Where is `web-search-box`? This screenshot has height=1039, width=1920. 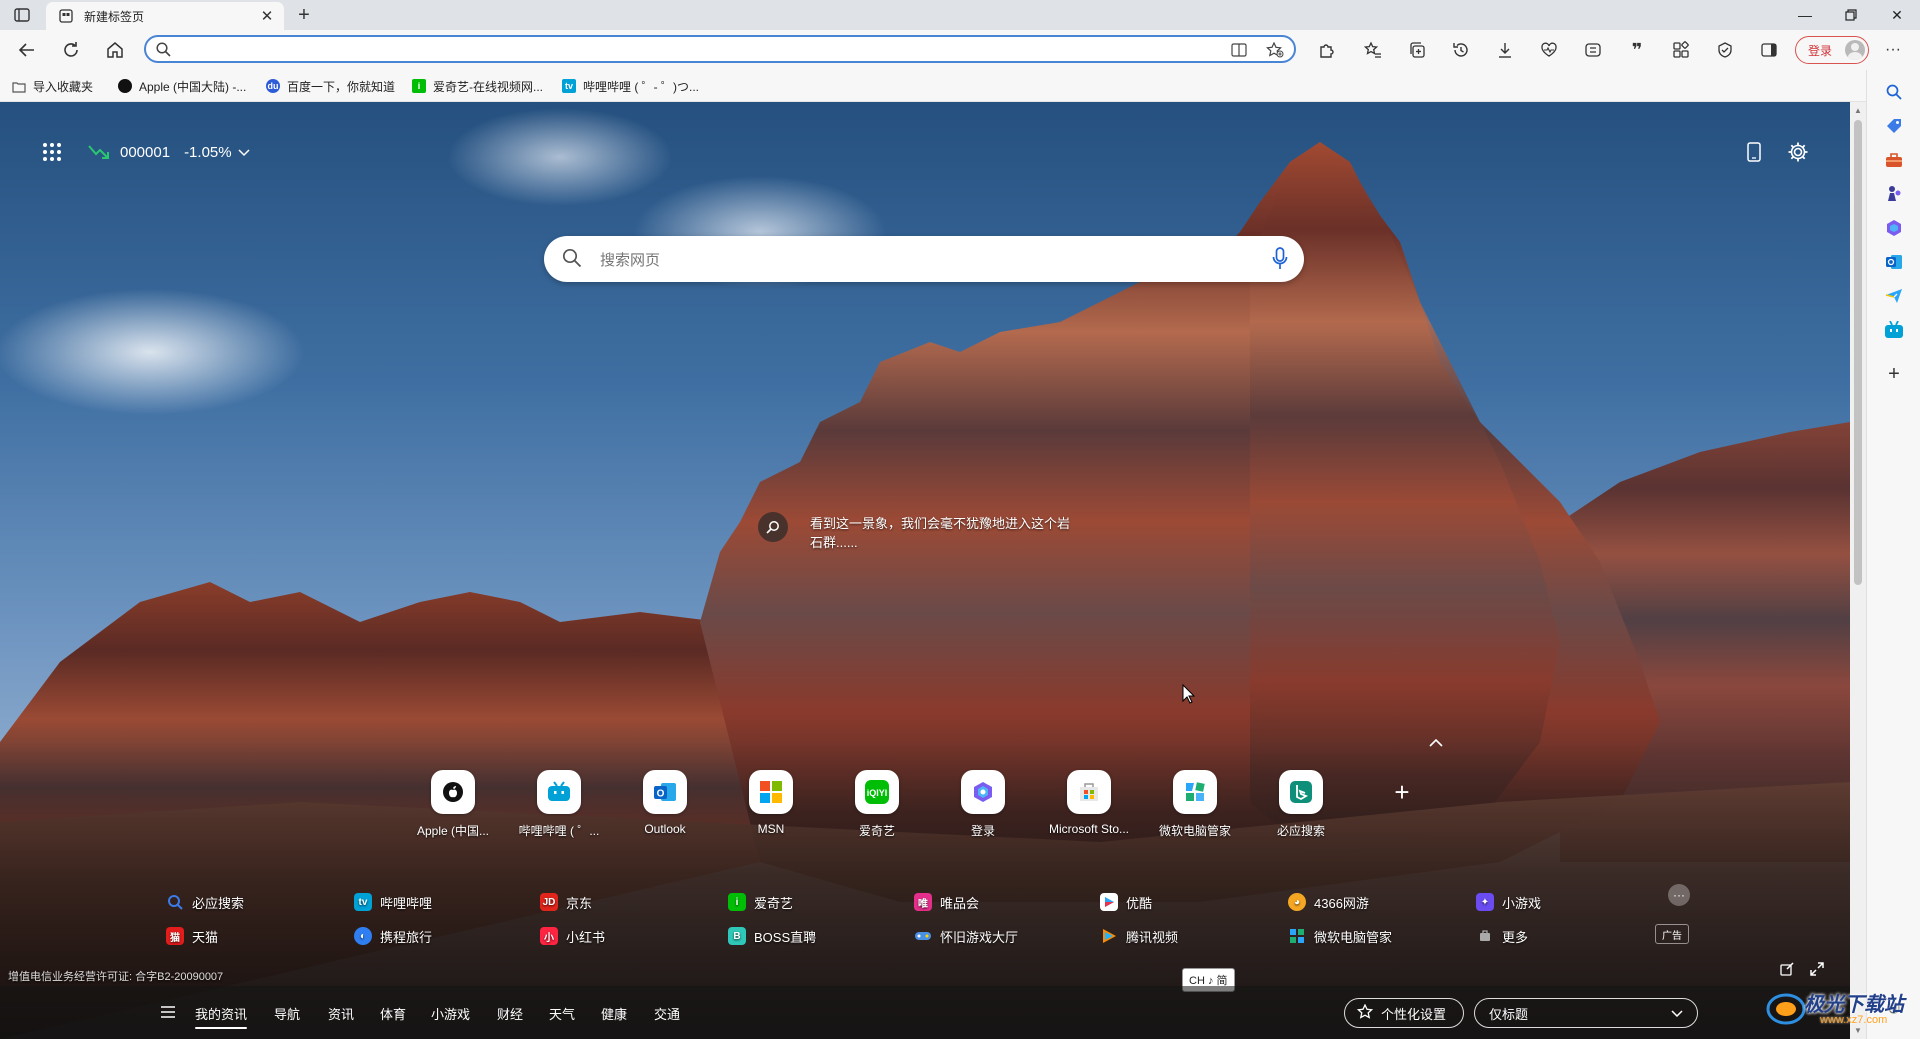 web-search-box is located at coordinates (924, 259).